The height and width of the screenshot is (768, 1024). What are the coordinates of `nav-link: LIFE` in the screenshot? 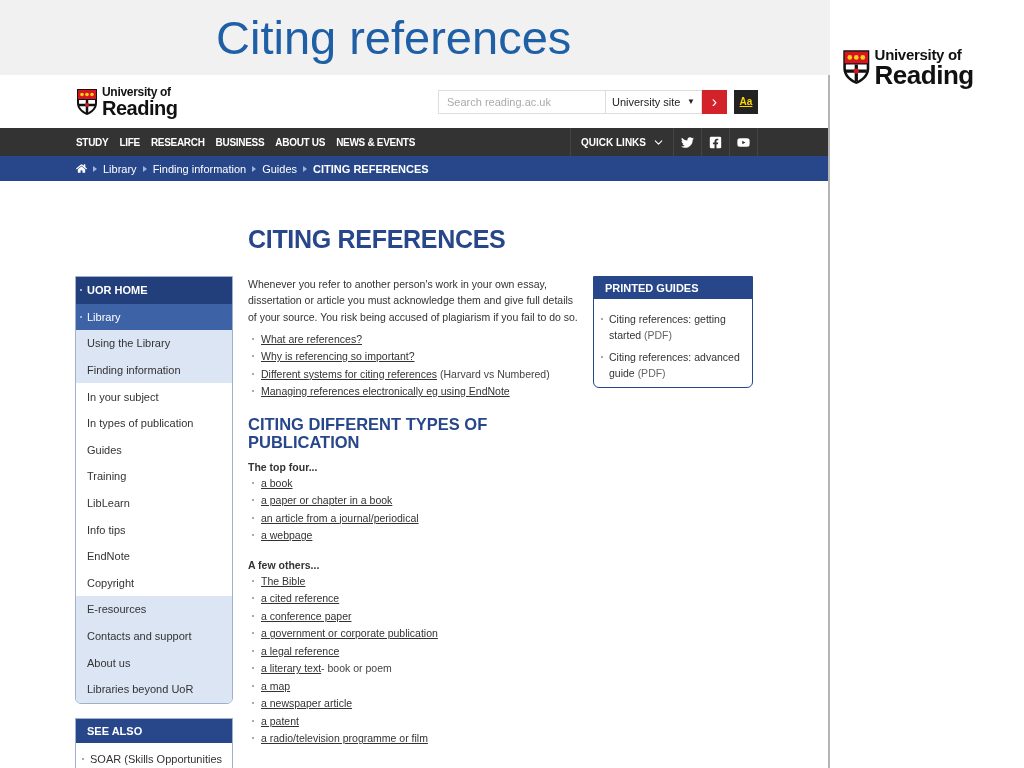 It's located at (129, 142).